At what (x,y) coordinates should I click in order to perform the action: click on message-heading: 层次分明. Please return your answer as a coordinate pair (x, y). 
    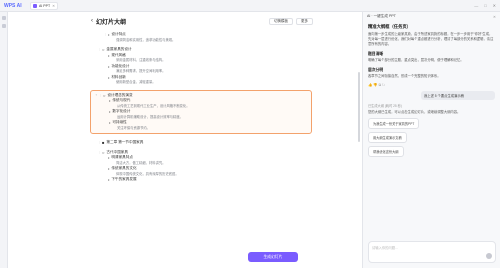
    Looking at the image, I should click on (376, 70).